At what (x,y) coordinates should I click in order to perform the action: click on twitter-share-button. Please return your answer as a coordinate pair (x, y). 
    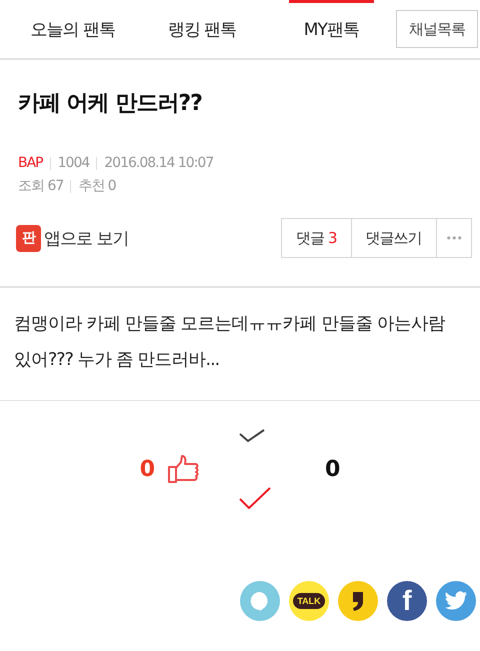
    Looking at the image, I should click on (456, 601).